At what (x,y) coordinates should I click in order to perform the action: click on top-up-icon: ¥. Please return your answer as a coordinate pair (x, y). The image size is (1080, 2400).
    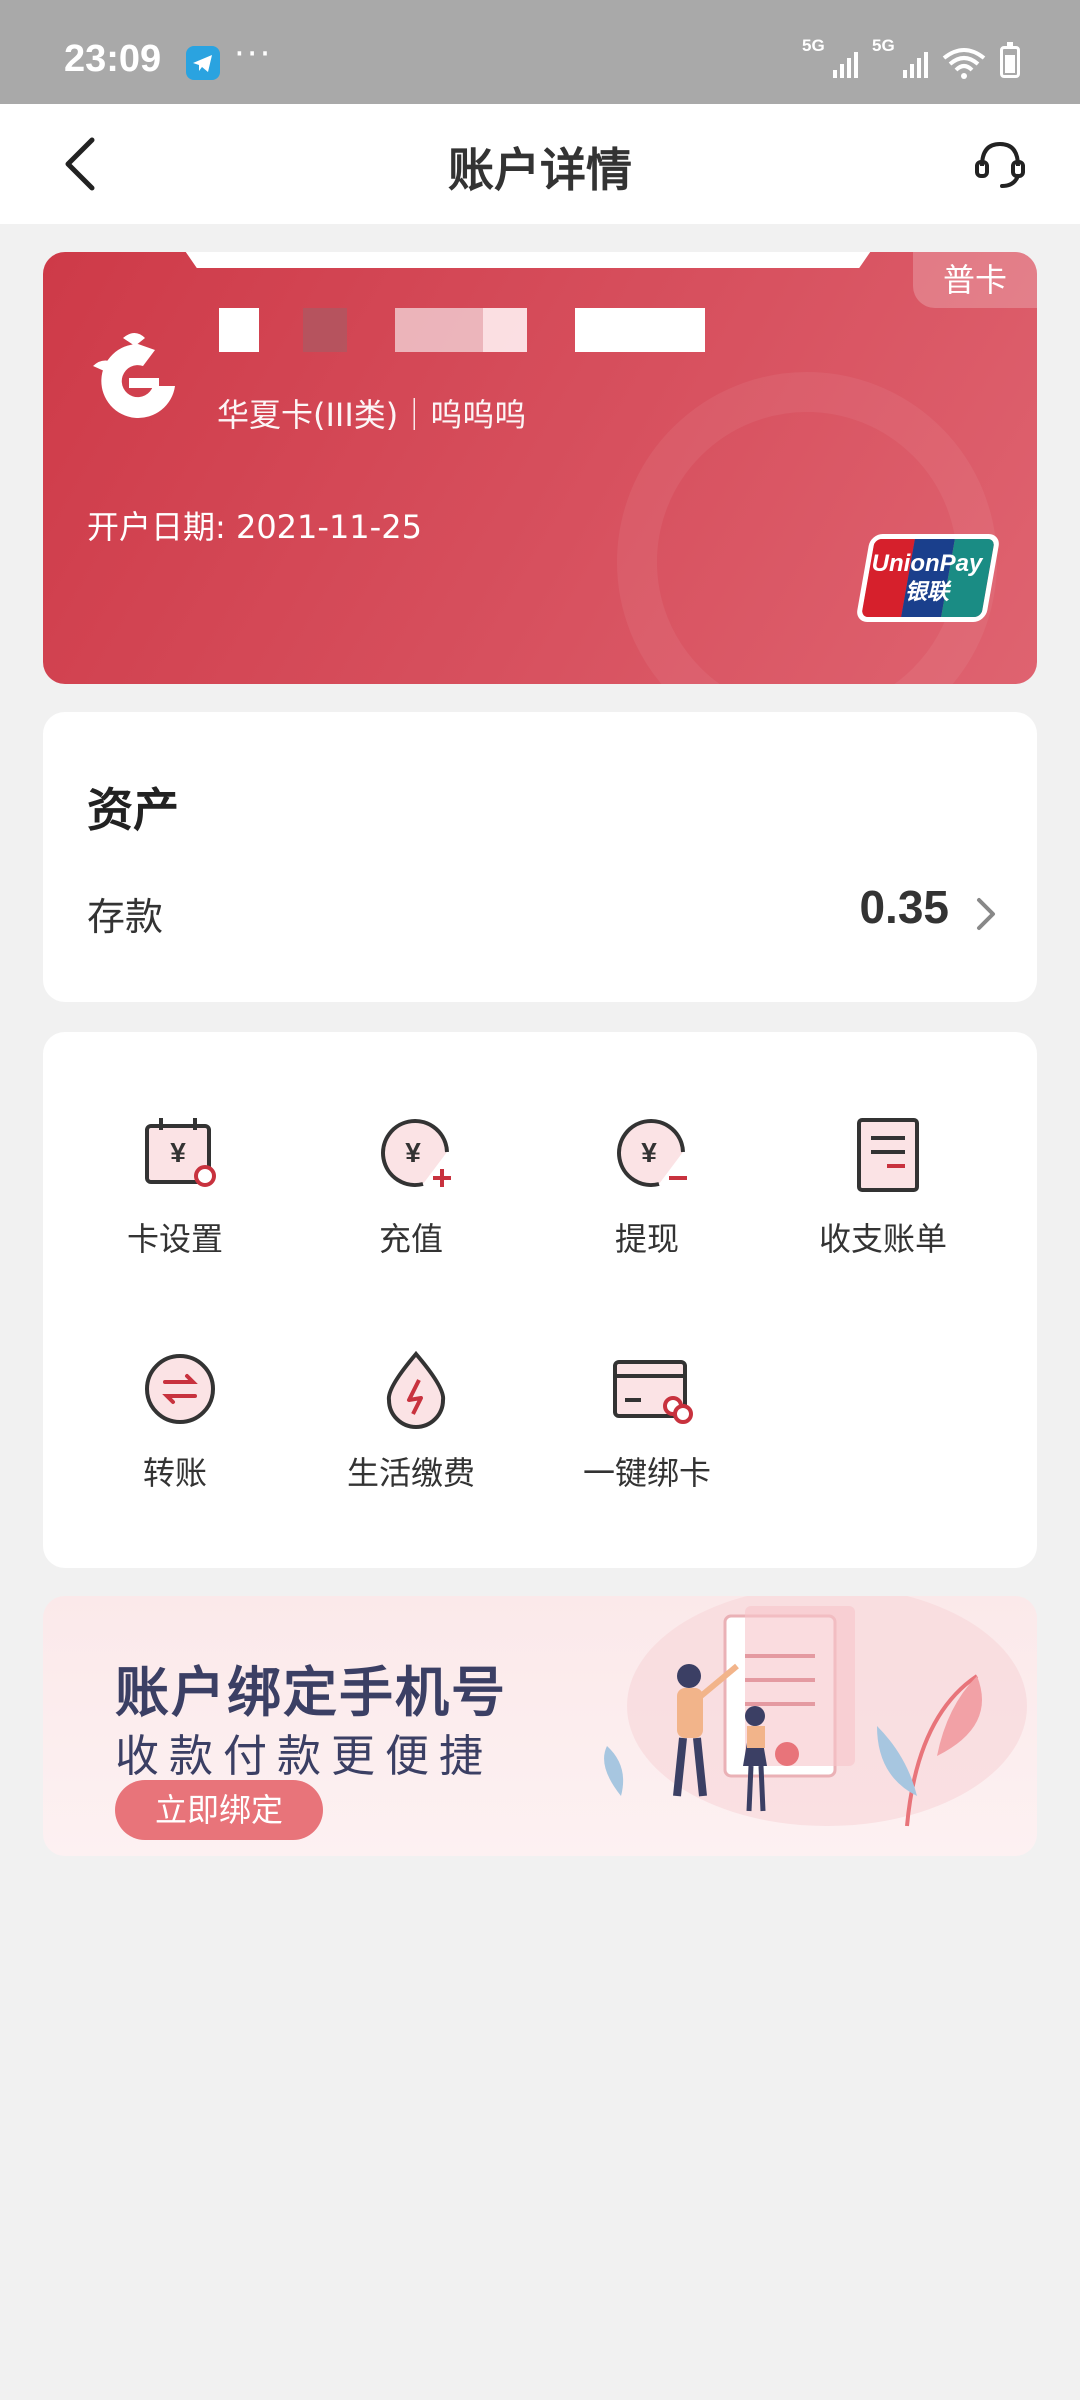
    Looking at the image, I should click on (416, 1153).